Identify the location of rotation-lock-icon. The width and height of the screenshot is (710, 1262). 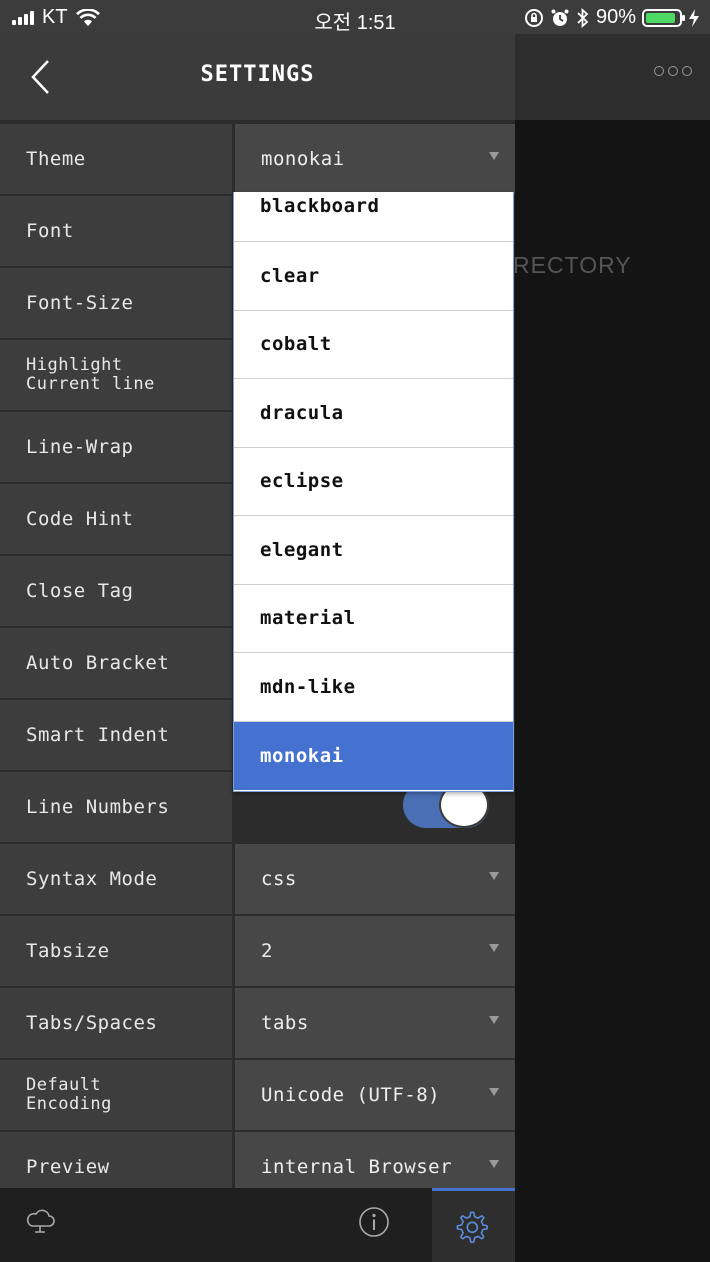
(533, 17).